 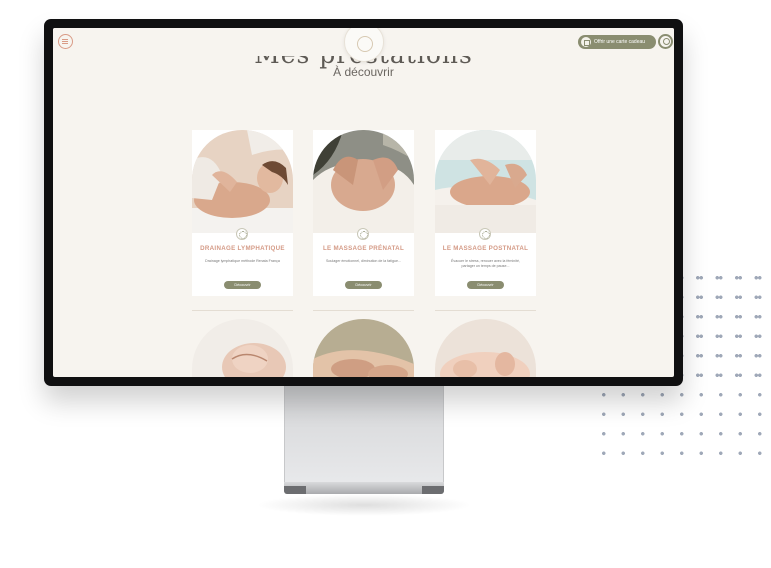 I want to click on service-photo-postnatal, so click(x=485, y=181).